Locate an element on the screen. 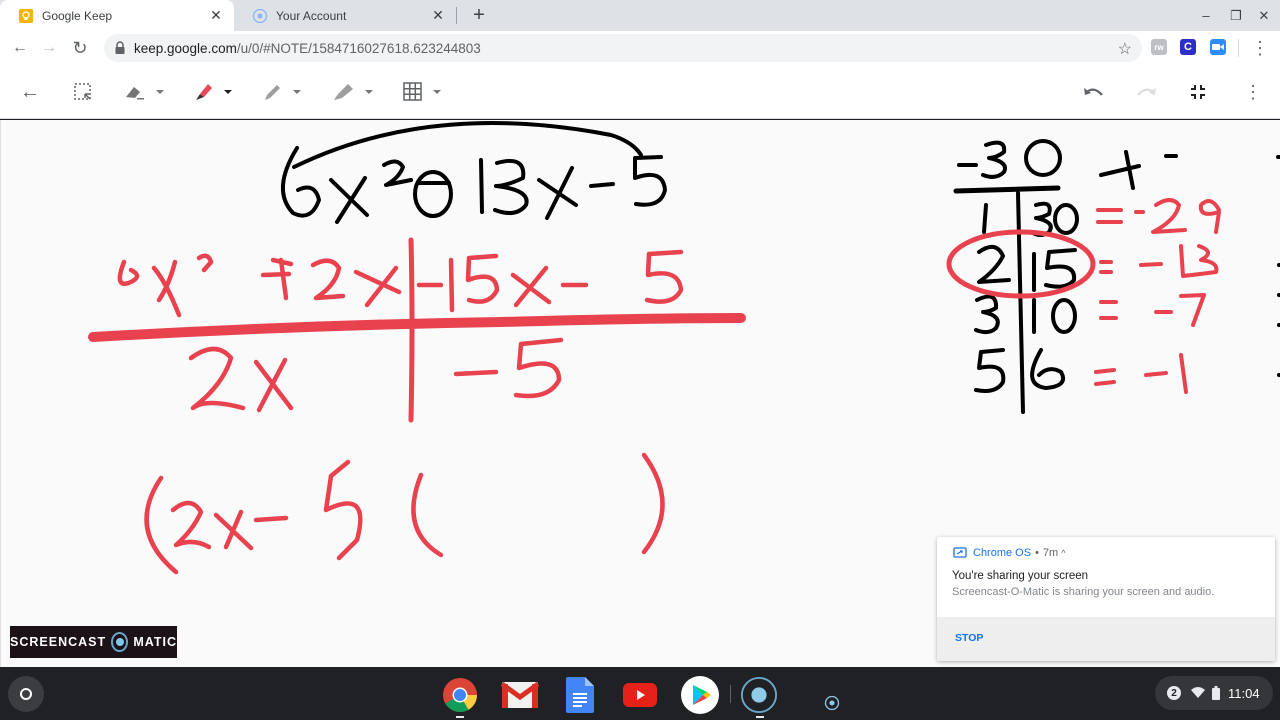 The image size is (1280, 720). new-tab-button: + is located at coordinates (479, 15).